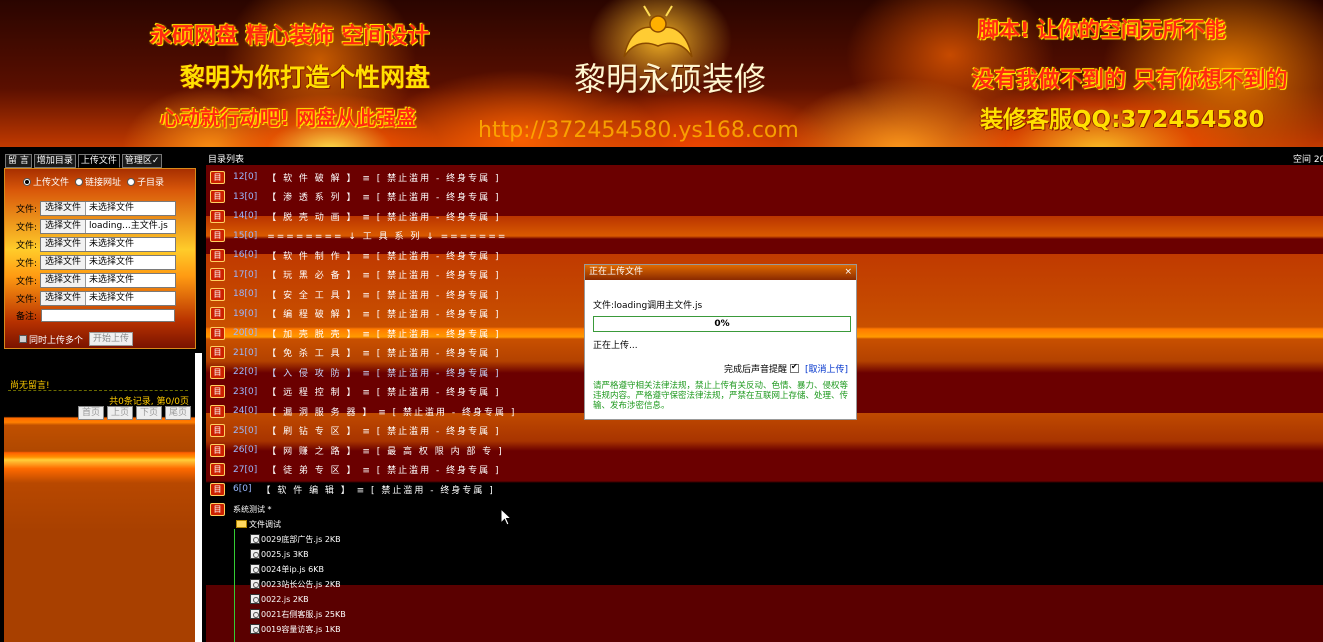  What do you see at coordinates (148, 413) in the screenshot?
I see `next-page-button: 下页` at bounding box center [148, 413].